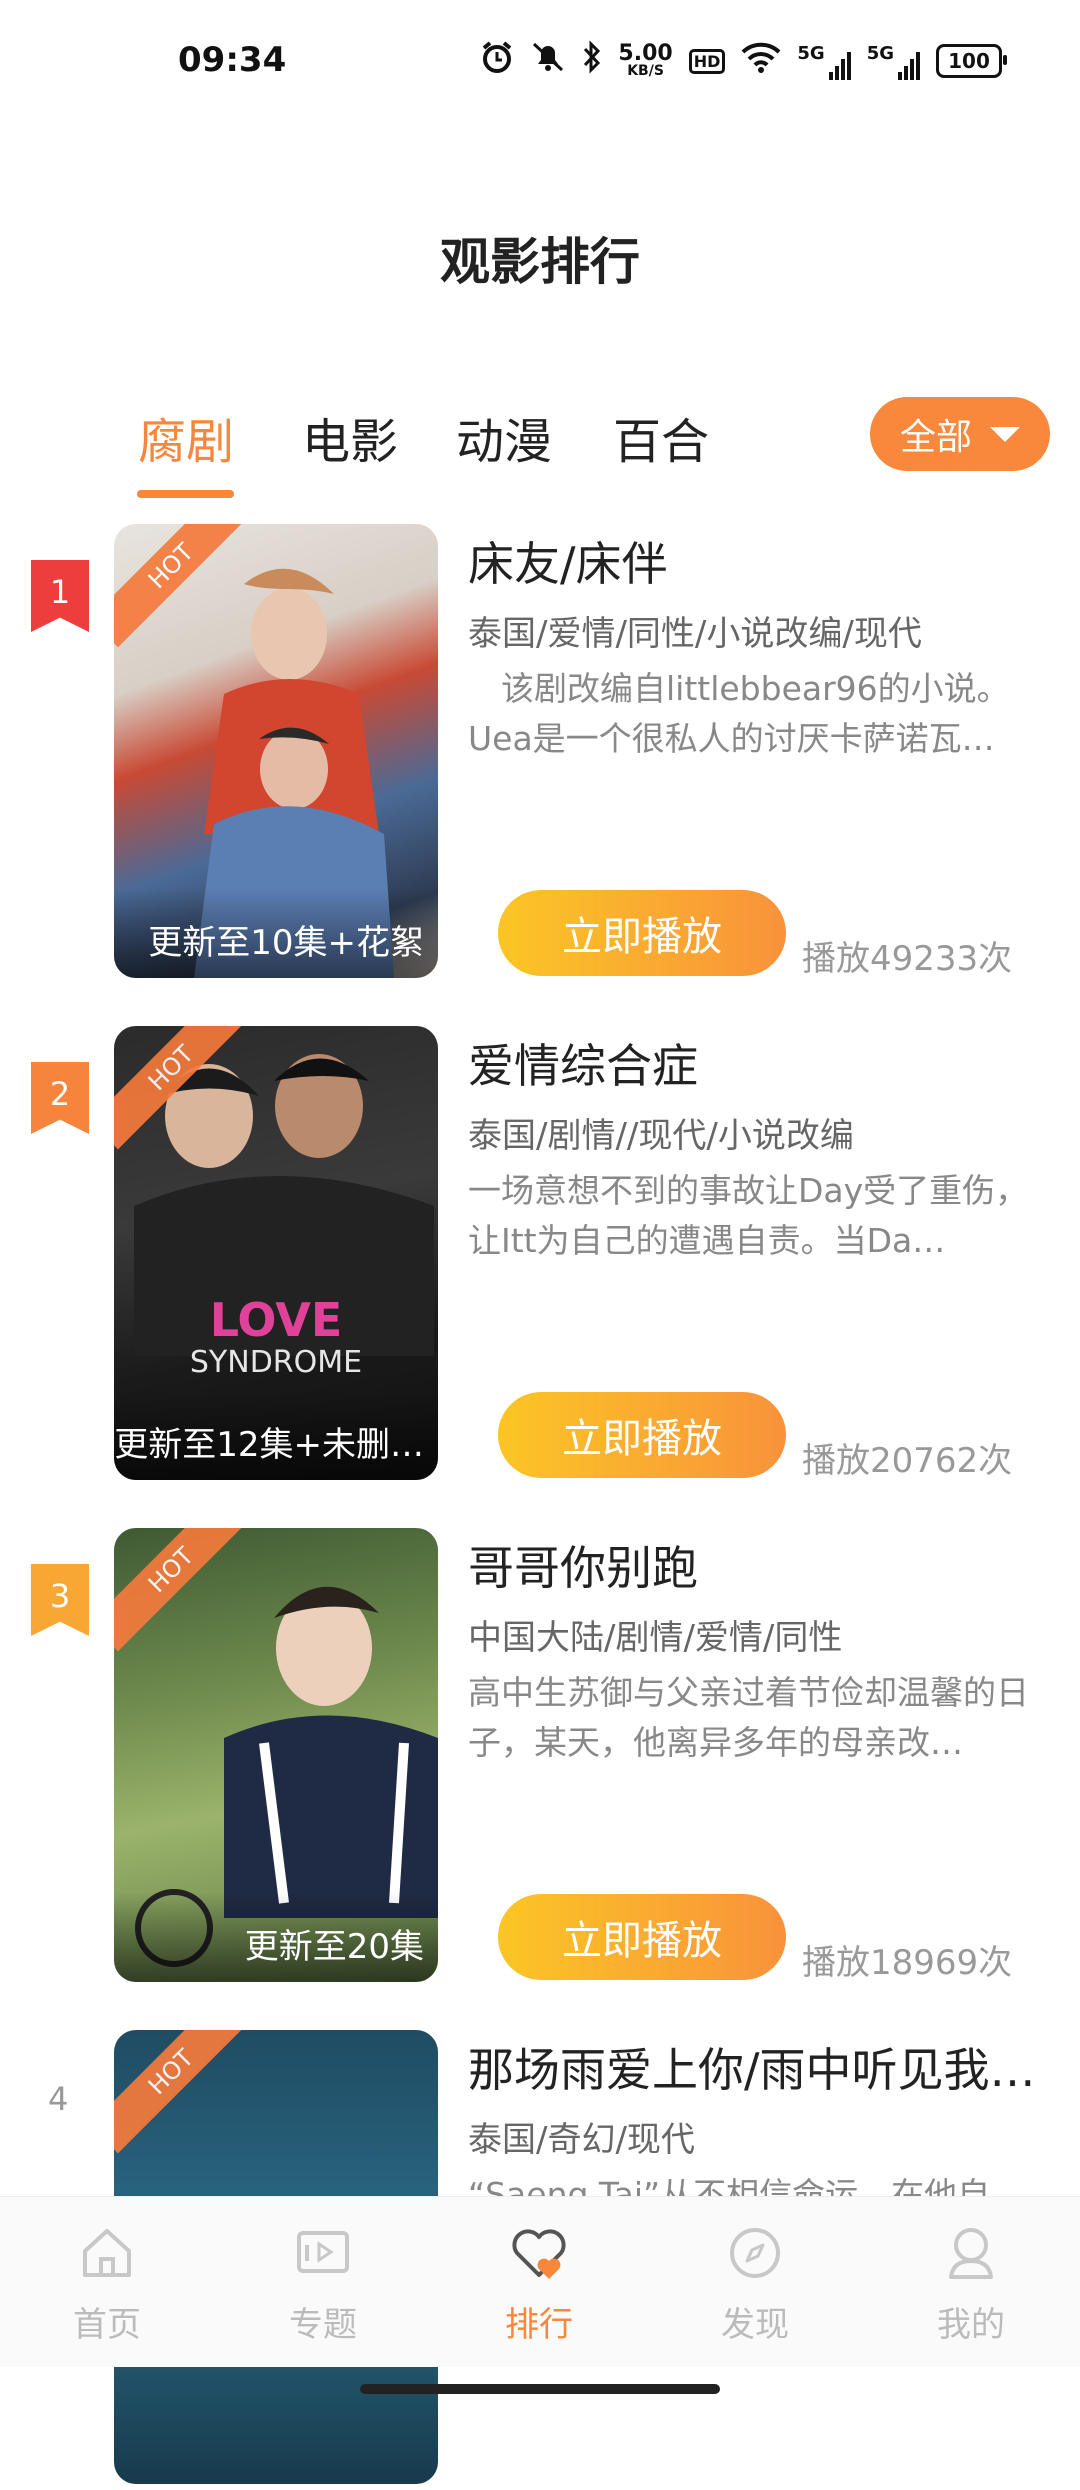 The image size is (1080, 2490). I want to click on mute-icon, so click(548, 61).